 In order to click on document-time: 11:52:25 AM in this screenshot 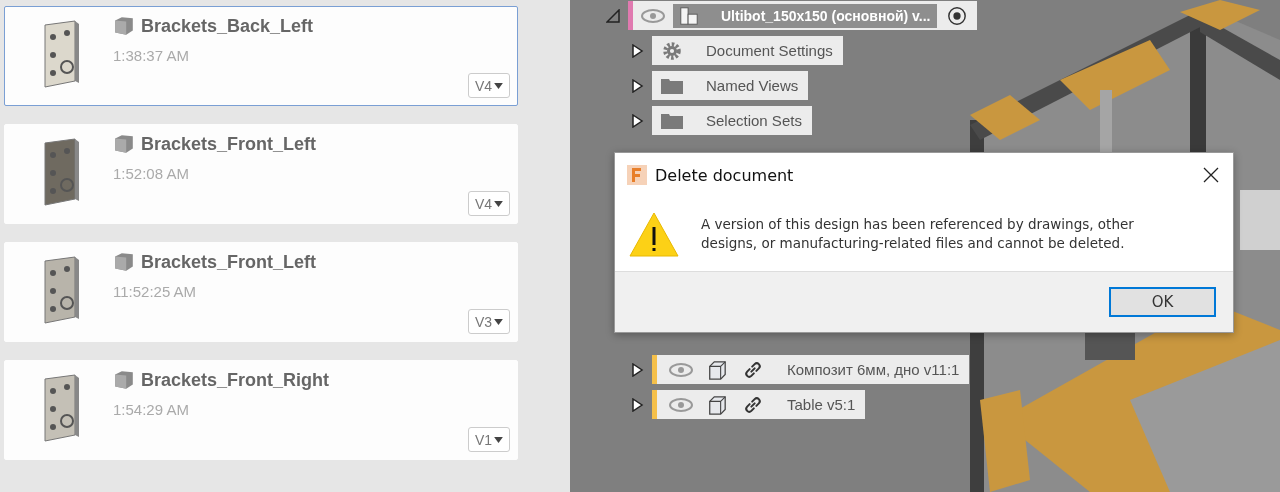, I will do `click(155, 291)`.